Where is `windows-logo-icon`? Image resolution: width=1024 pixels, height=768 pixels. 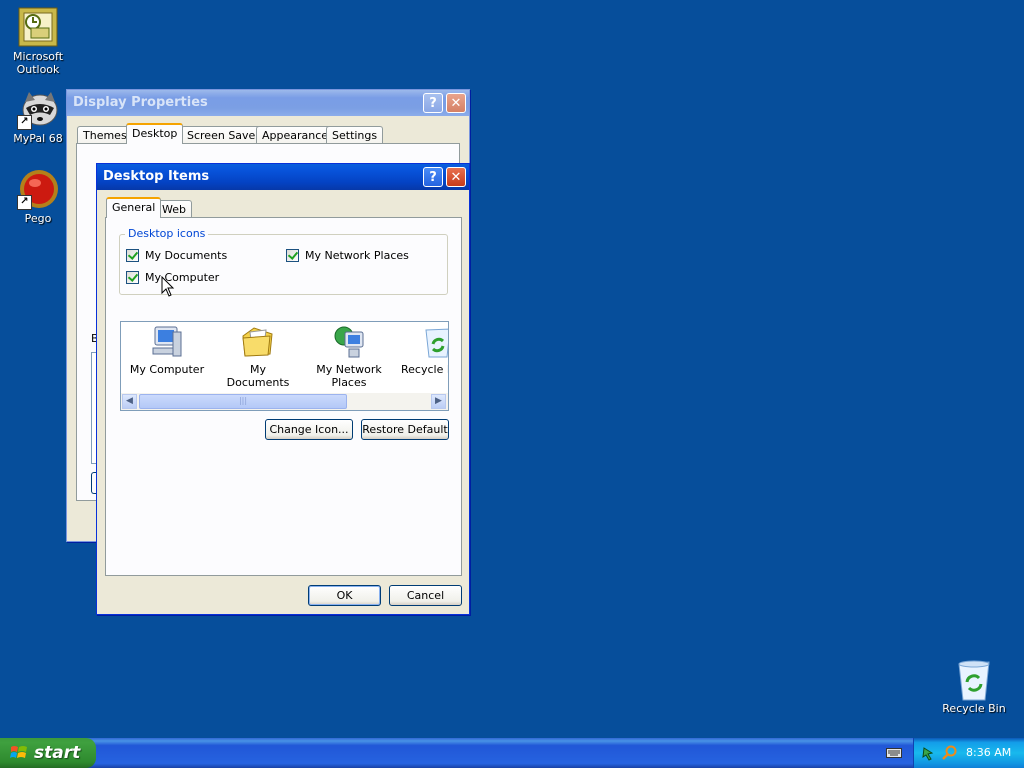
windows-logo-icon is located at coordinates (18, 752).